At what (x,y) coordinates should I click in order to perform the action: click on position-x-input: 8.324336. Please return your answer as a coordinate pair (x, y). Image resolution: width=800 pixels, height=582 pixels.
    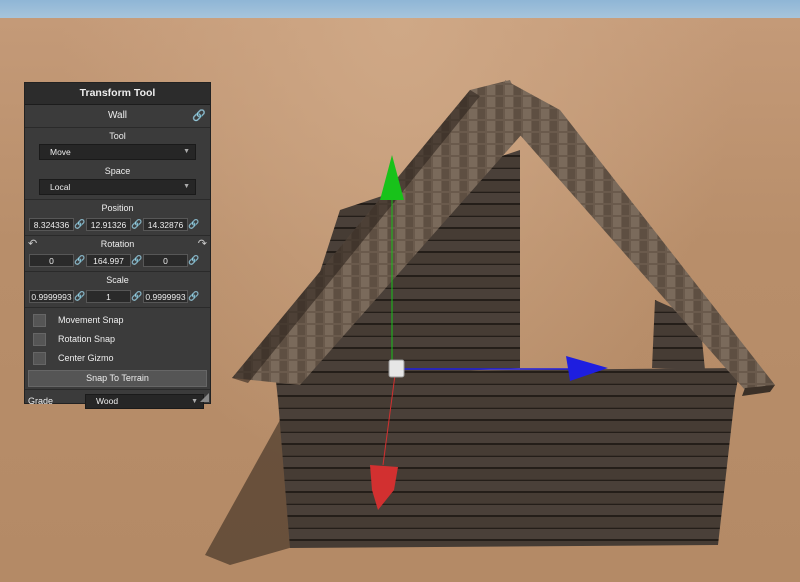
    Looking at the image, I should click on (51, 224).